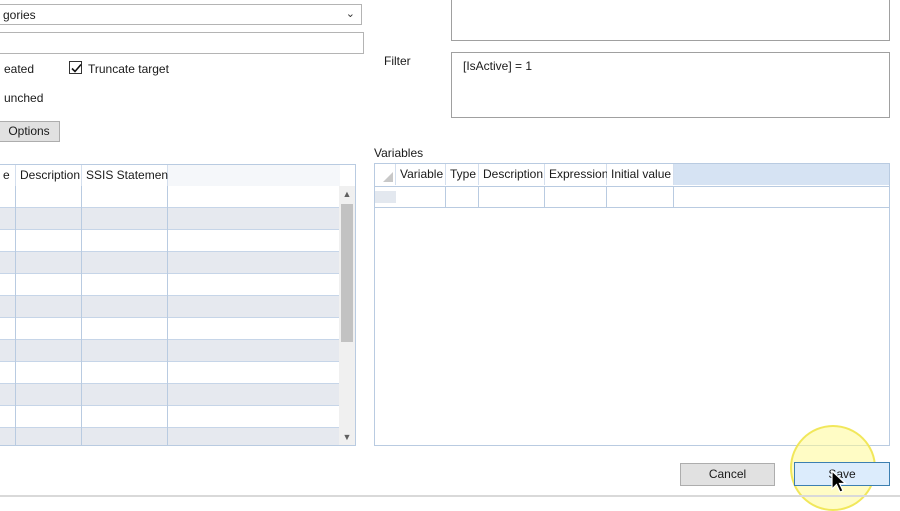  I want to click on row-selector-header, so click(385, 174).